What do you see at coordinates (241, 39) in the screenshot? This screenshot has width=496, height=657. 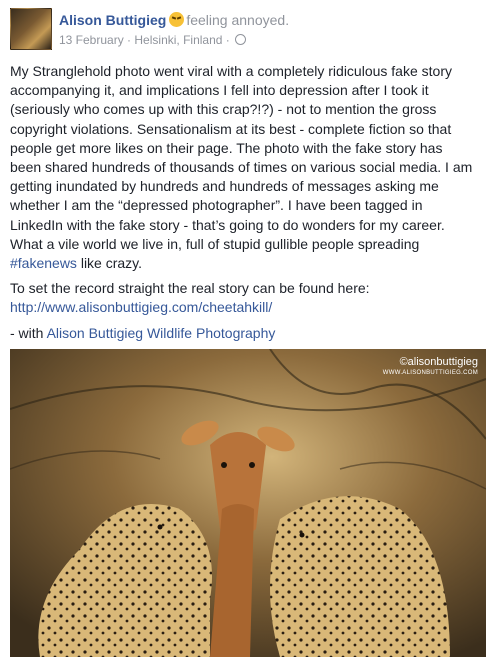 I see `globe-icon` at bounding box center [241, 39].